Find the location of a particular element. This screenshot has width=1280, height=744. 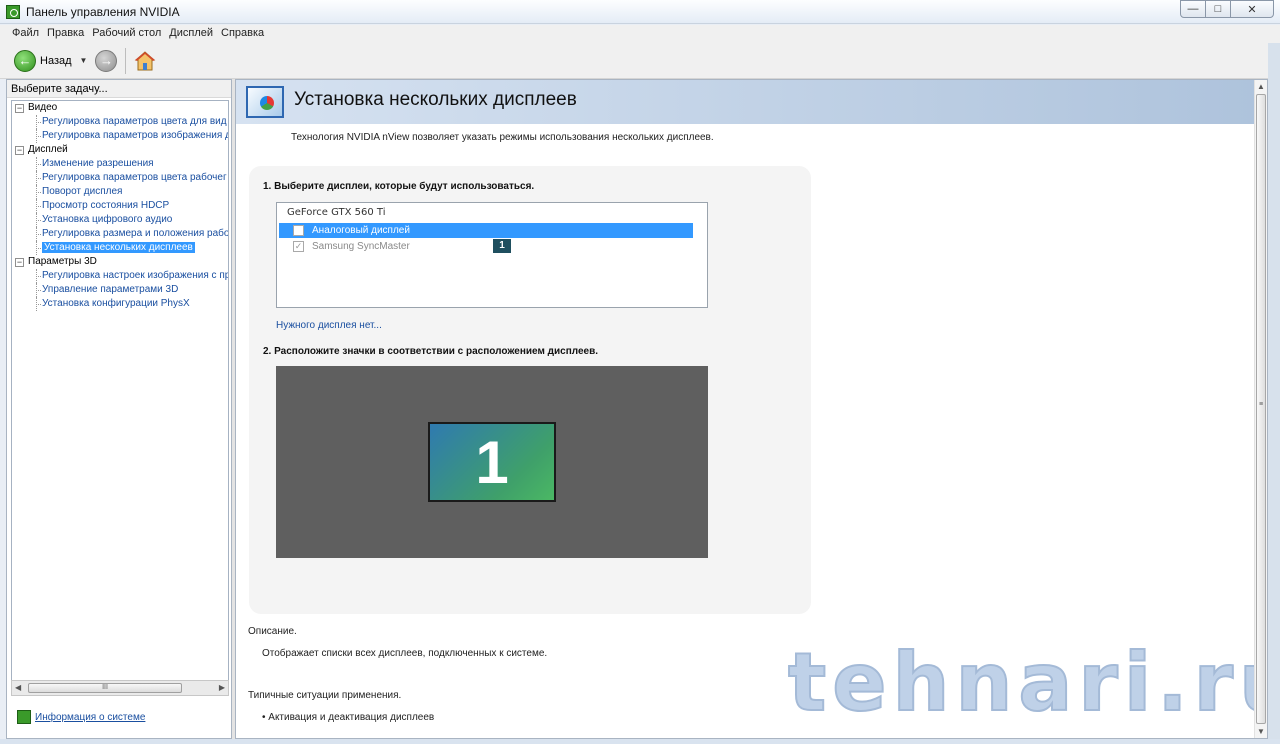

description-label: Описание. is located at coordinates (272, 631).